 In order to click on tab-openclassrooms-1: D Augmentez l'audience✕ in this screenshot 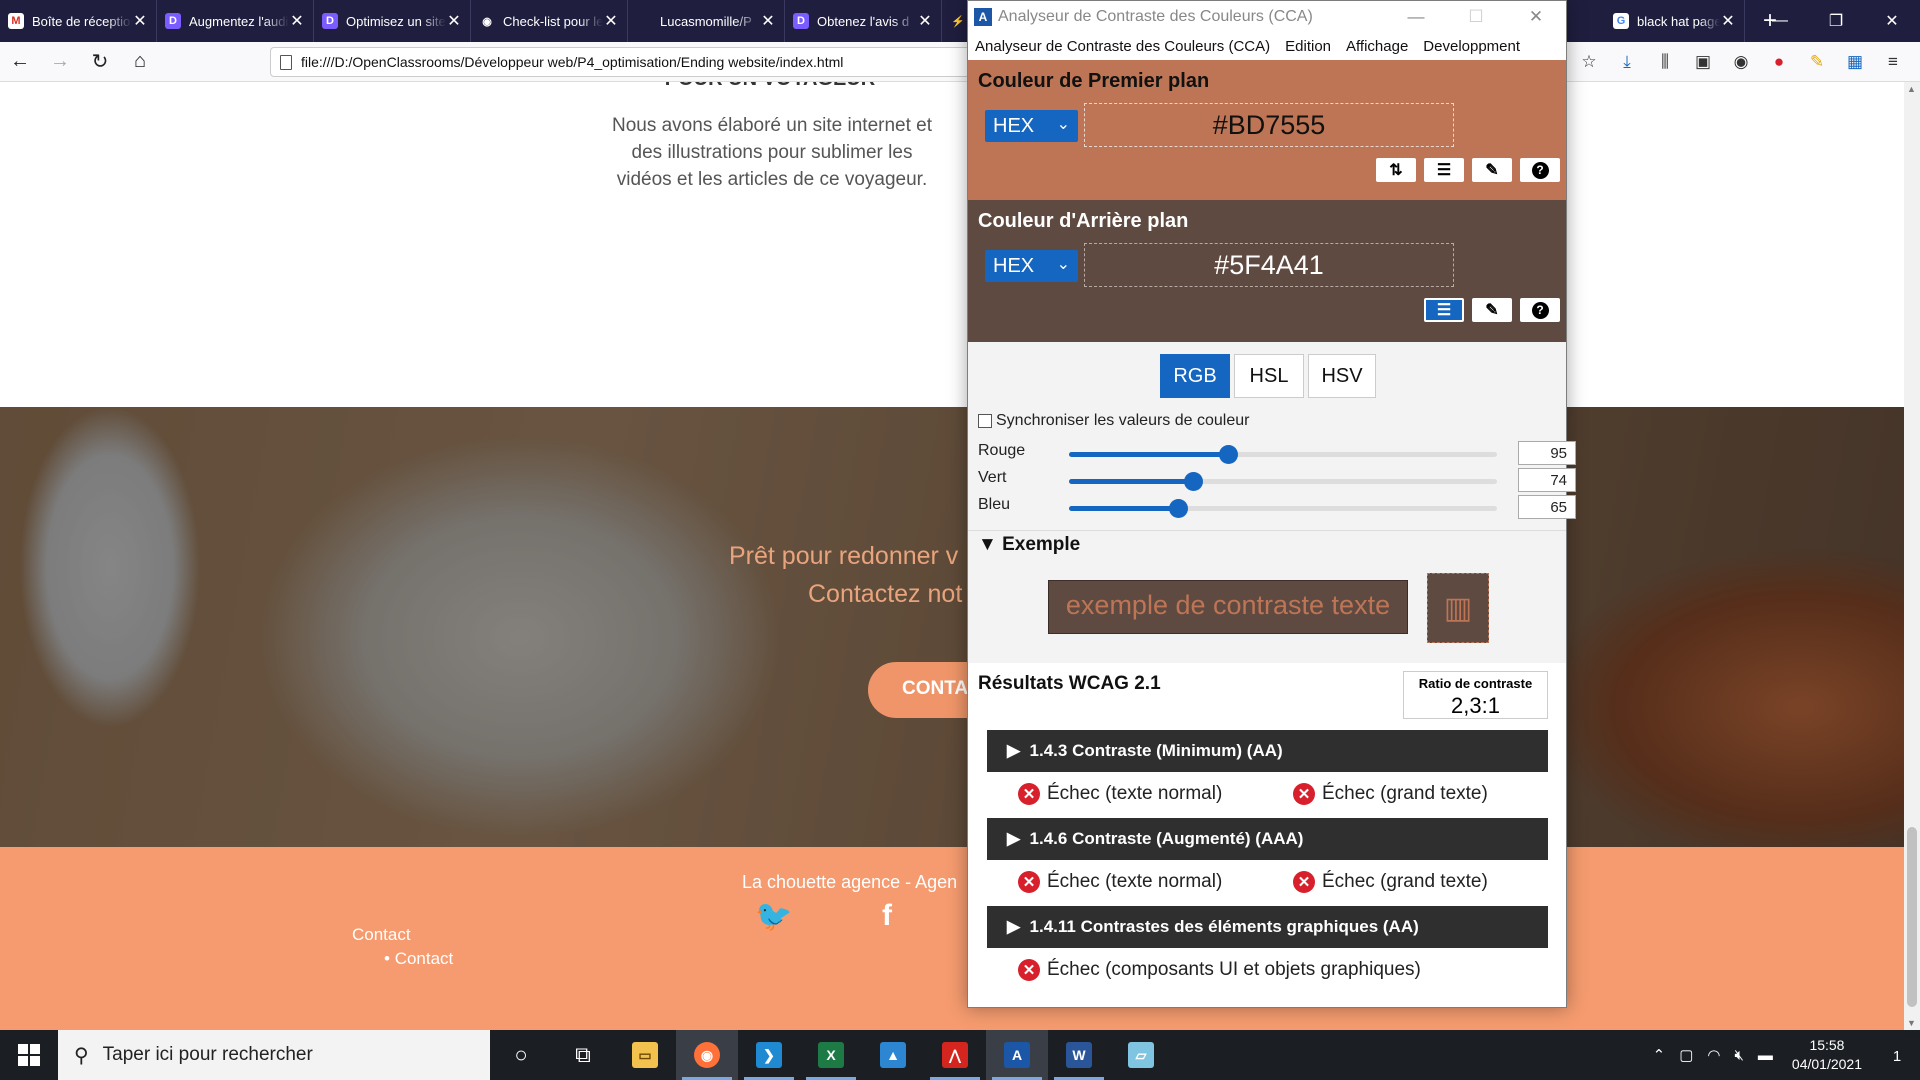, I will do `click(235, 21)`.